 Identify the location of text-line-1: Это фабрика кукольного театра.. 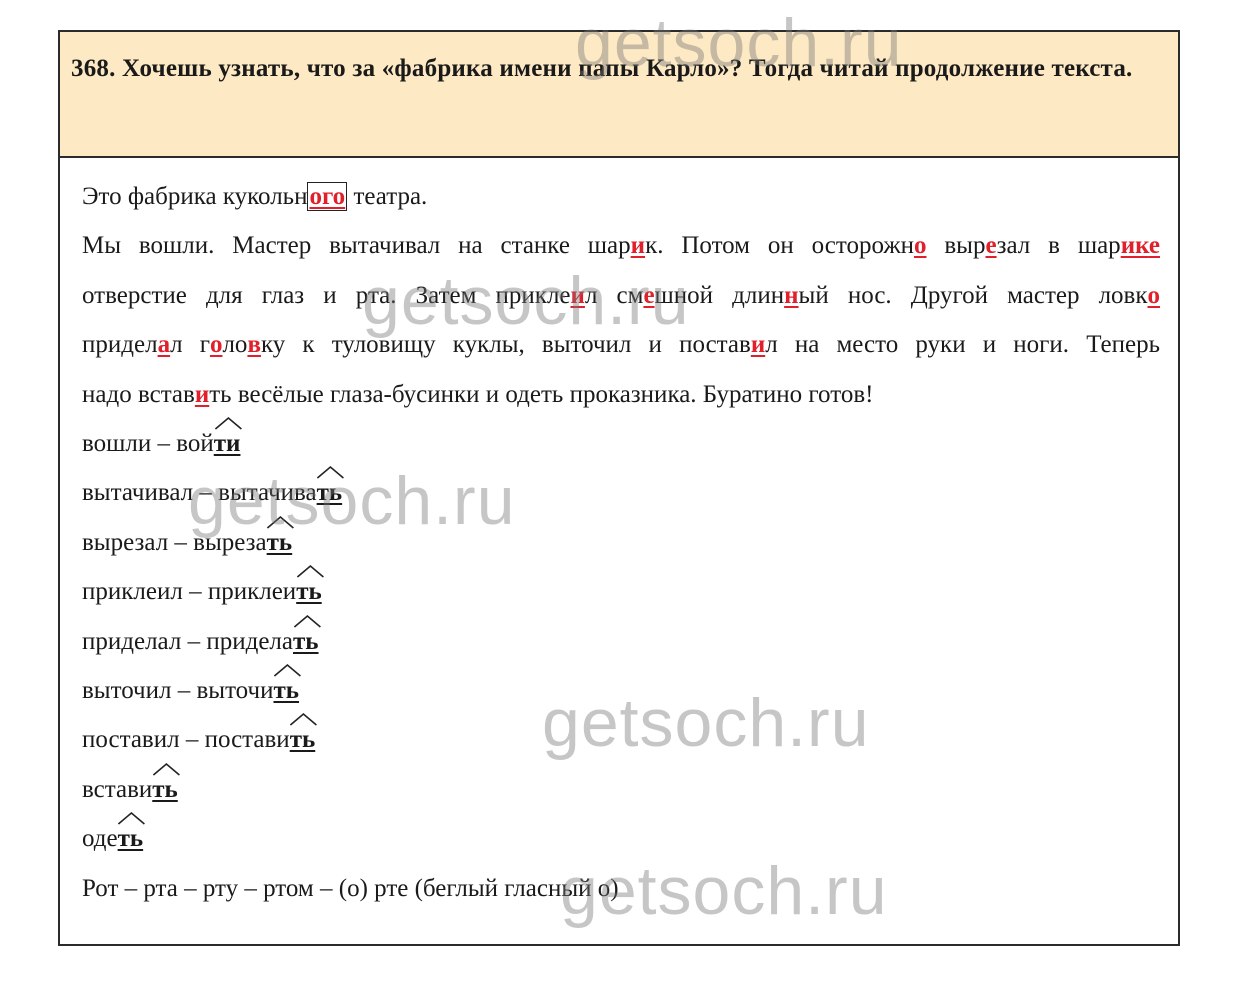
(255, 196).